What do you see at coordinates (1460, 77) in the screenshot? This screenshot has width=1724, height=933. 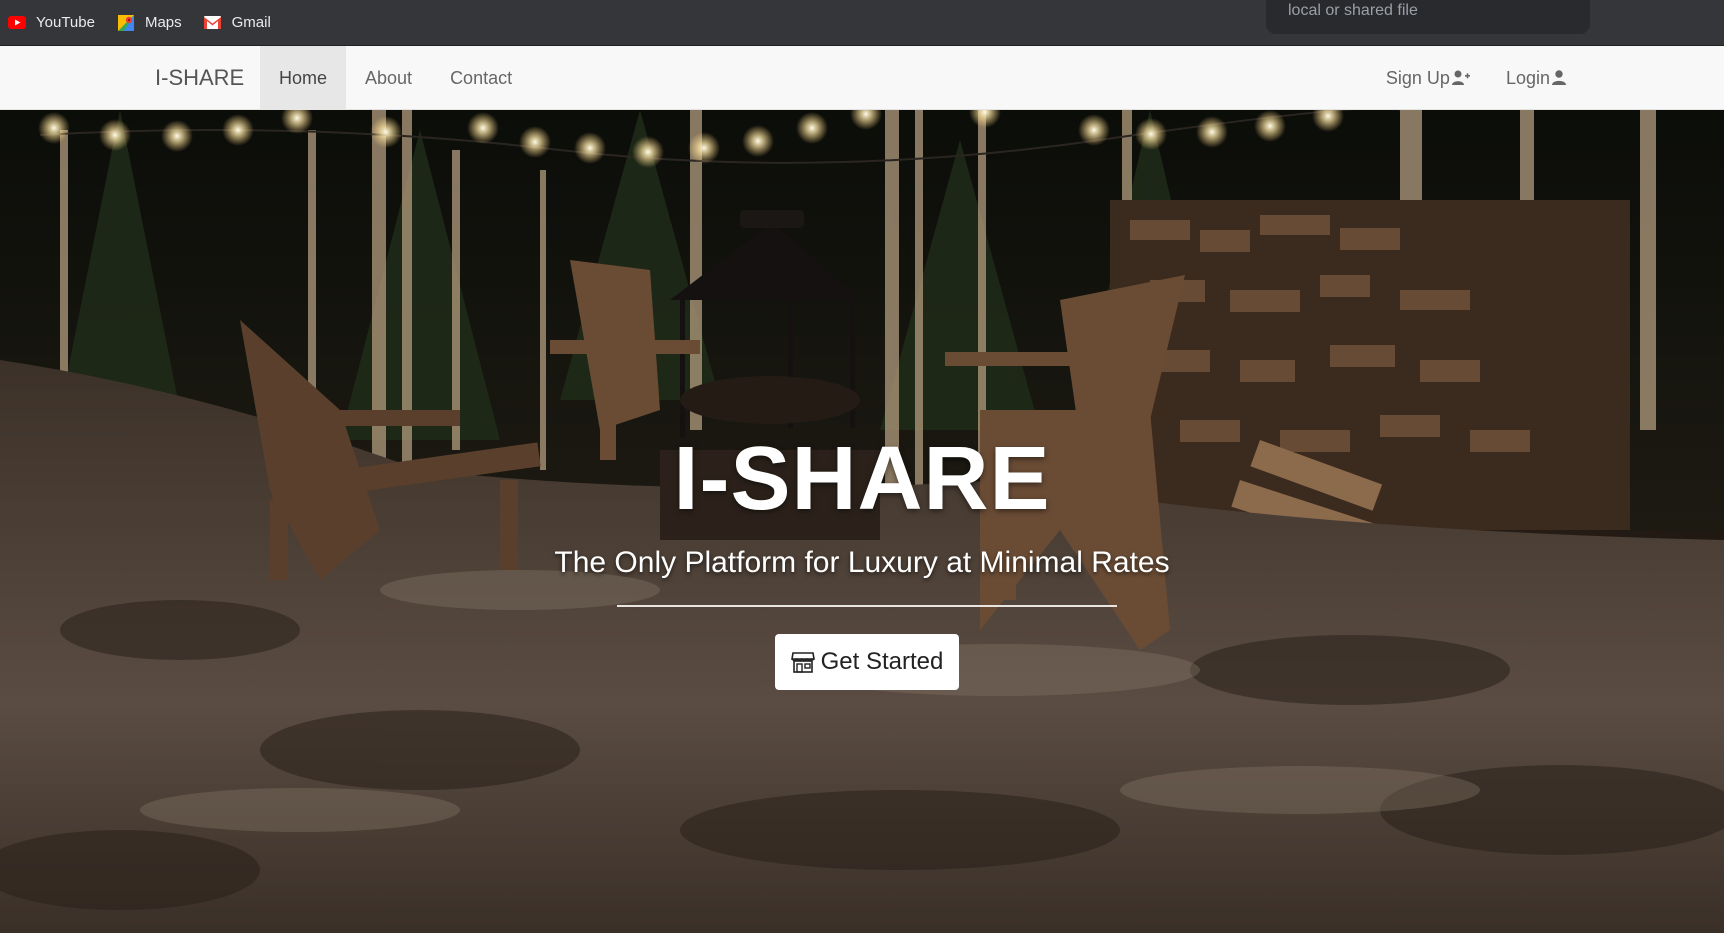 I see `user-plus-icon` at bounding box center [1460, 77].